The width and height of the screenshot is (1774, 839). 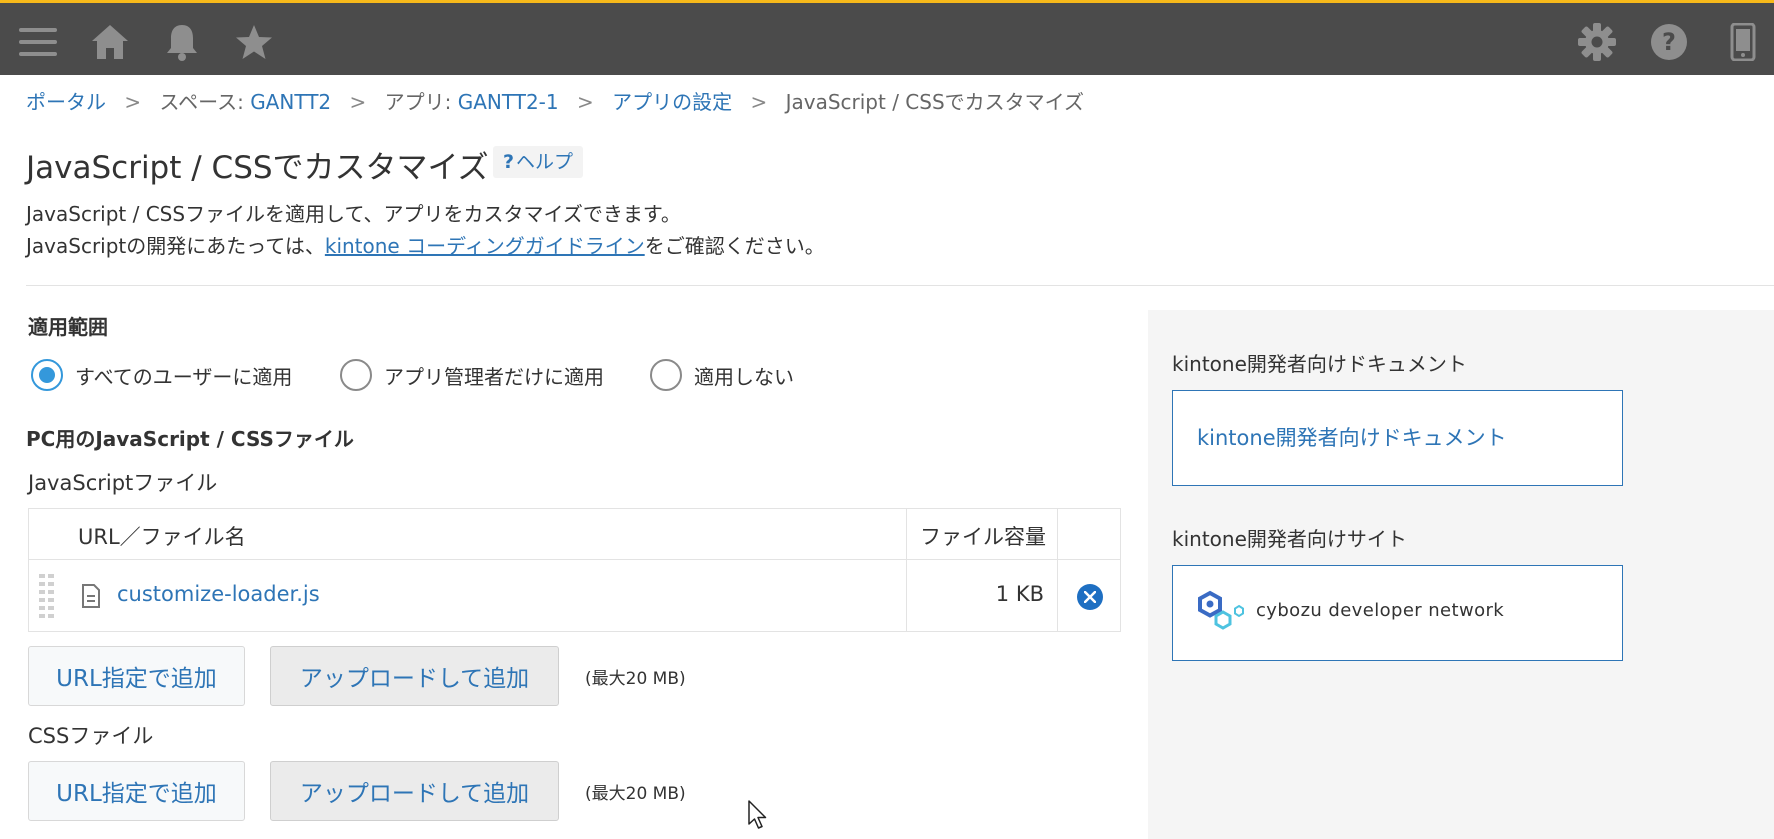 I want to click on close-icon, so click(x=1090, y=597).